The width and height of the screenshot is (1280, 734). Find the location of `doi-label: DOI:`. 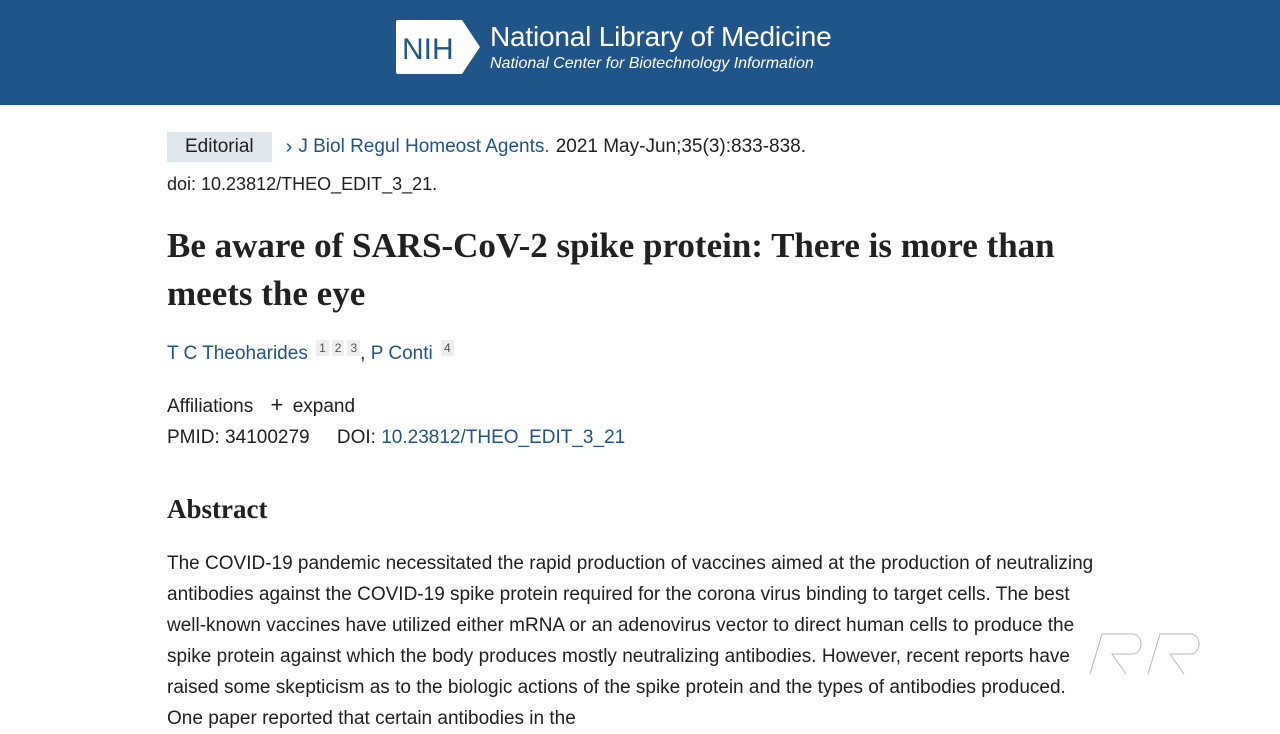

doi-label: DOI: is located at coordinates (356, 437).